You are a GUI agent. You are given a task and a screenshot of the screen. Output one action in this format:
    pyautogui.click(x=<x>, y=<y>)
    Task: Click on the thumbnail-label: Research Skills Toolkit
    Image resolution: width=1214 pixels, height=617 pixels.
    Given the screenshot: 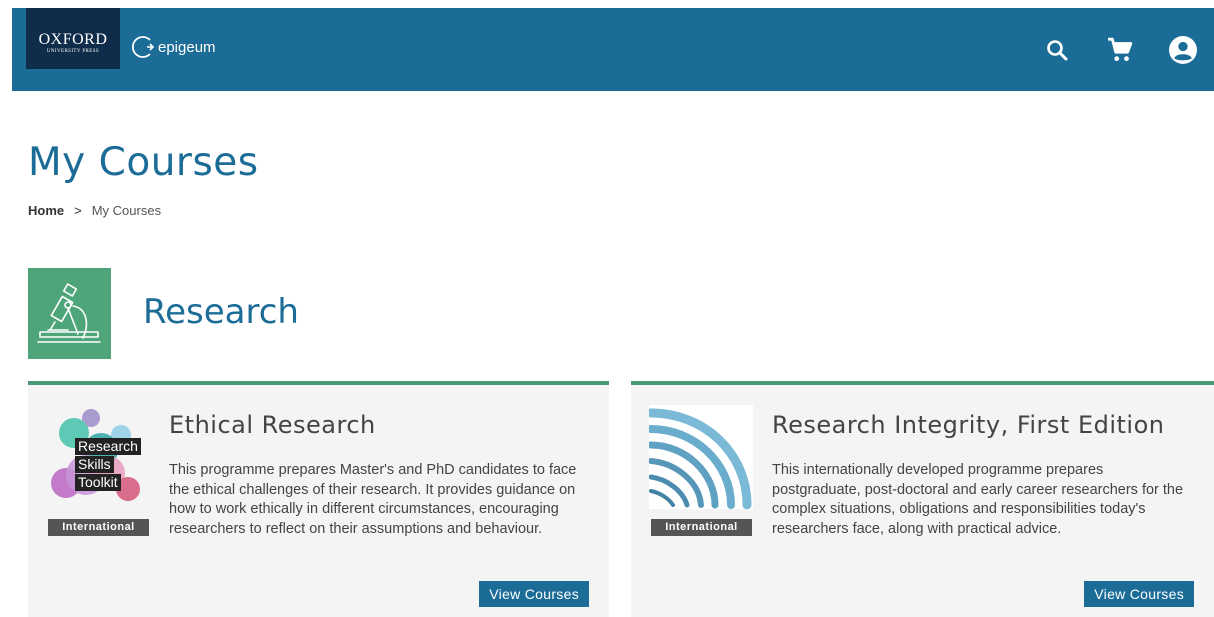 What is the action you would take?
    pyautogui.click(x=108, y=465)
    